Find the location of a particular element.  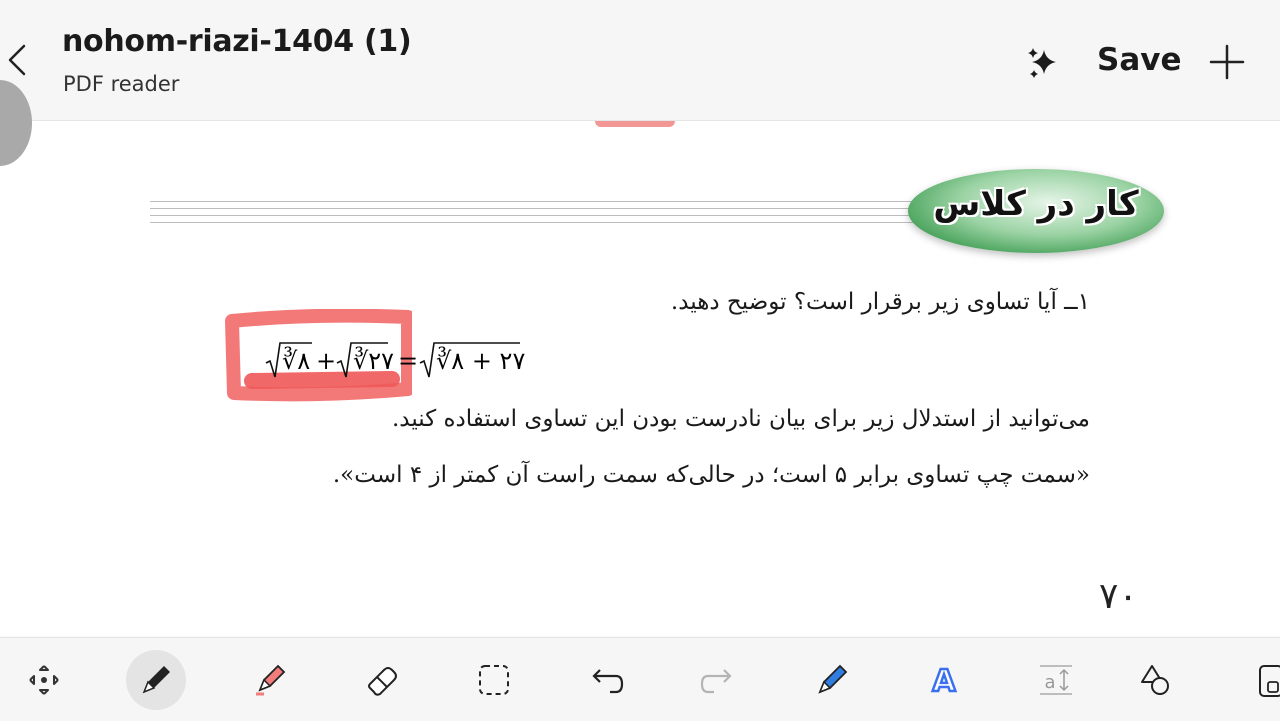

pen-icon is located at coordinates (156, 680).